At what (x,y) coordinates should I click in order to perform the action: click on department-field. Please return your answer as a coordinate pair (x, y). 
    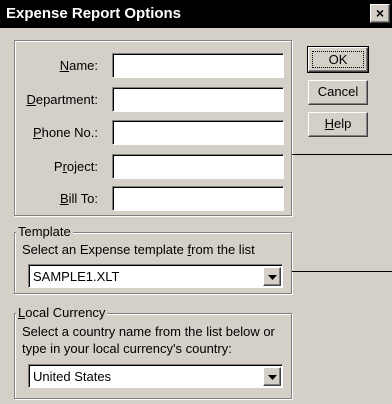
    Looking at the image, I should click on (198, 99).